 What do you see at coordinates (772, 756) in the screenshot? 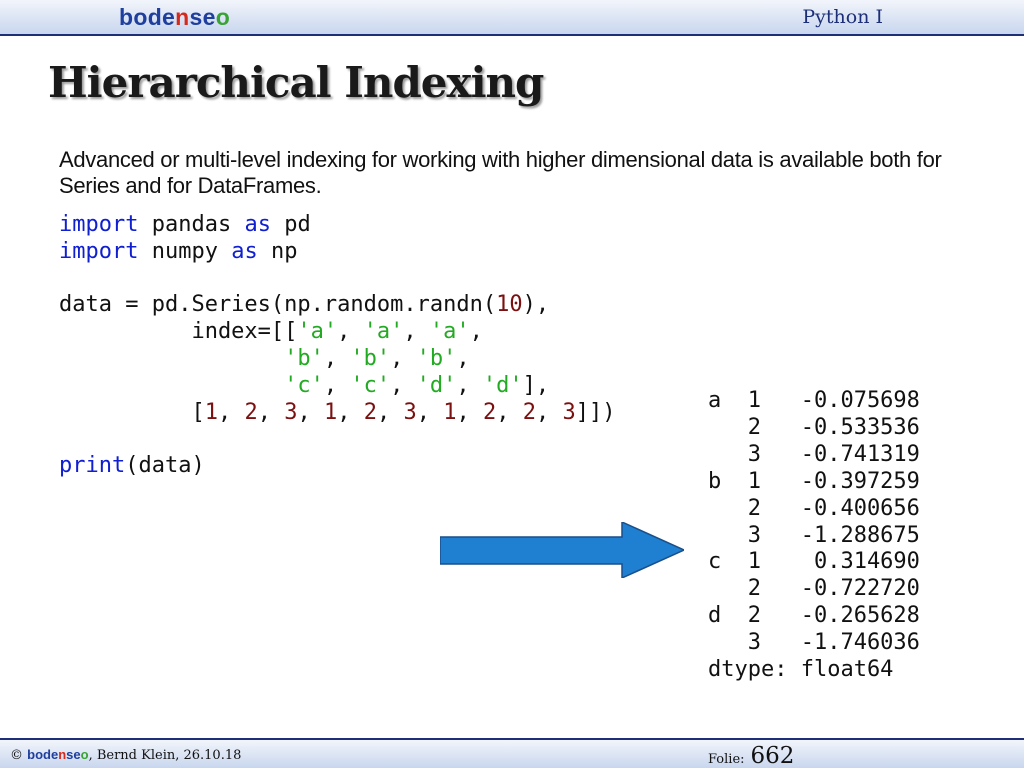
I see `folie-number: 662` at bounding box center [772, 756].